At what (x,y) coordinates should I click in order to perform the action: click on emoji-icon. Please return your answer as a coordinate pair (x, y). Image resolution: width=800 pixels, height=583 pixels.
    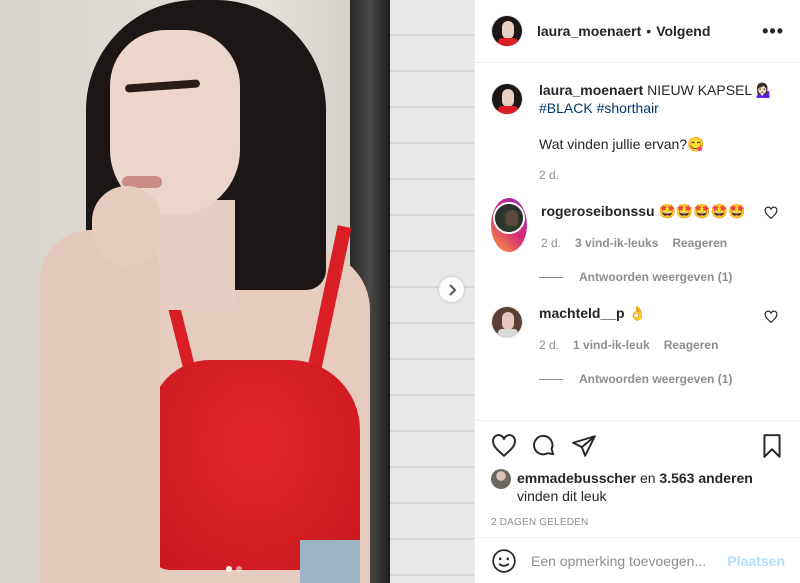
    Looking at the image, I should click on (504, 561).